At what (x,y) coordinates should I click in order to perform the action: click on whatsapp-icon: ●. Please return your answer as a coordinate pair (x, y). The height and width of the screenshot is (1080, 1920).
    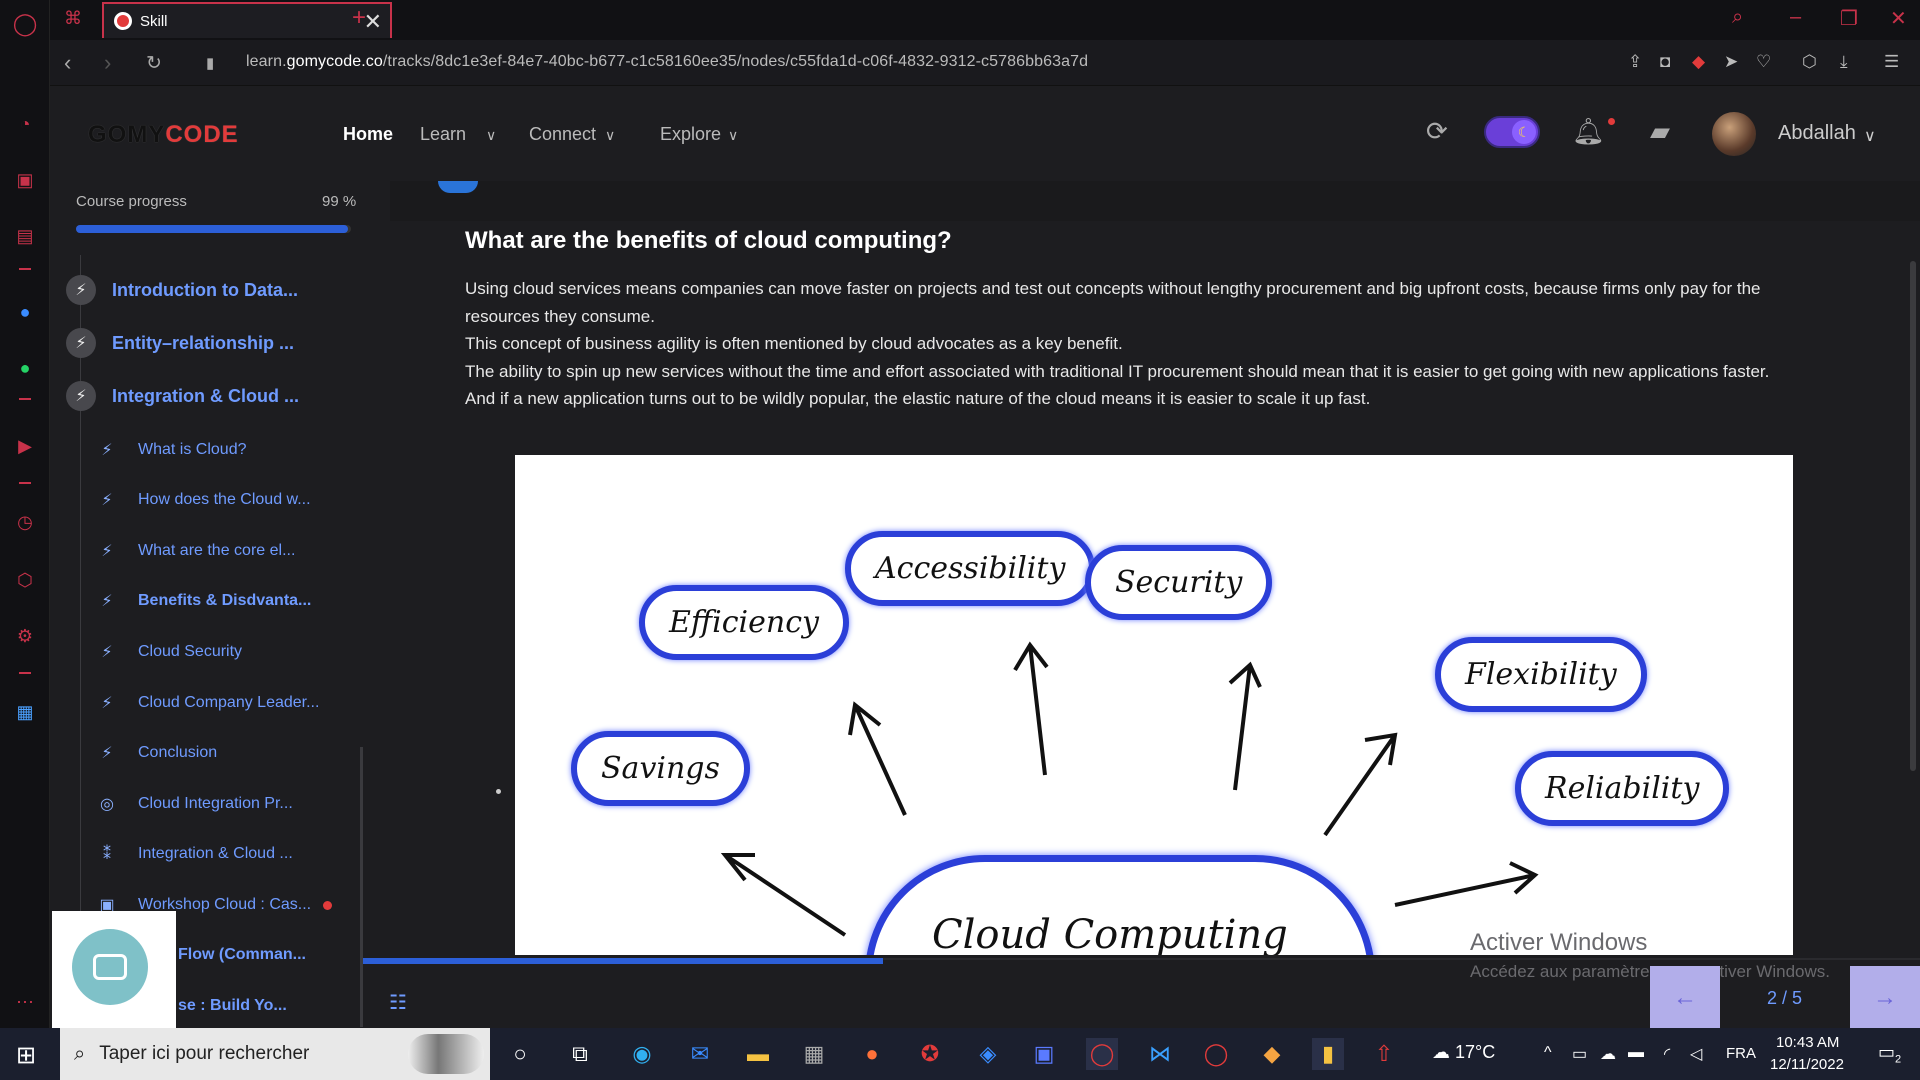
    Looking at the image, I should click on (25, 368).